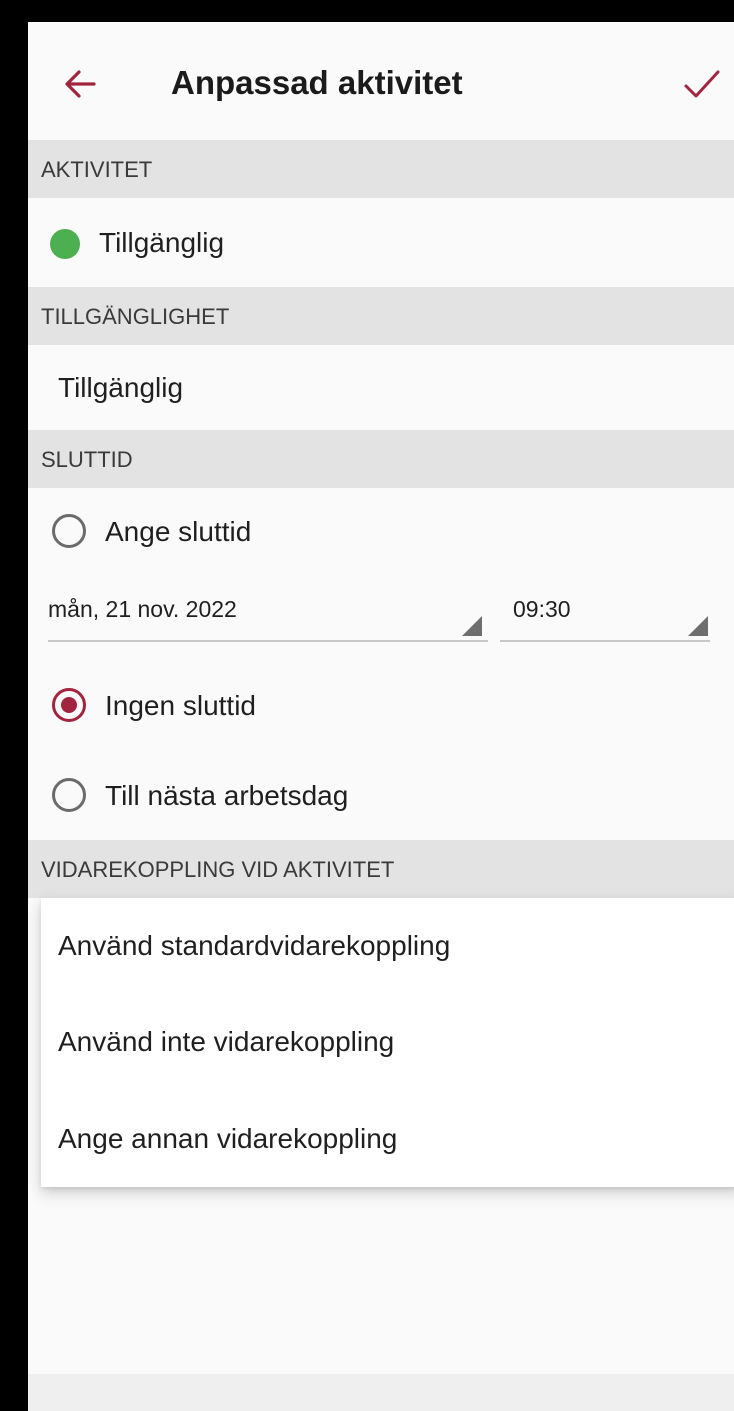 This screenshot has width=734, height=1411. I want to click on app-bar: Anpassad aktivitet, so click(381, 81).